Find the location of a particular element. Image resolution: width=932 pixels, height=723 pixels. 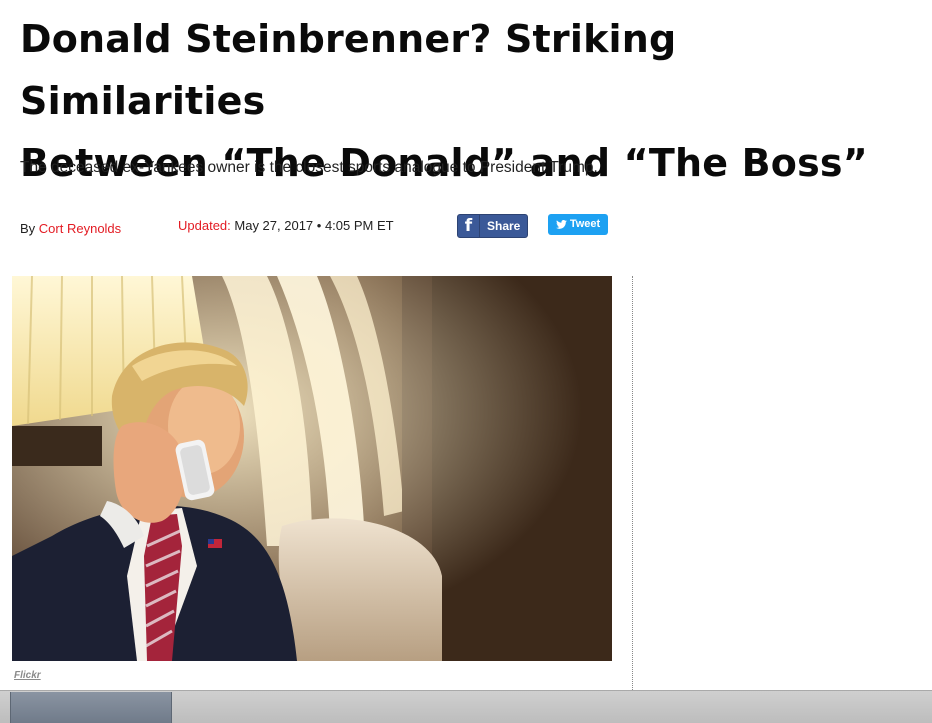

column-divider is located at coordinates (632, 483).